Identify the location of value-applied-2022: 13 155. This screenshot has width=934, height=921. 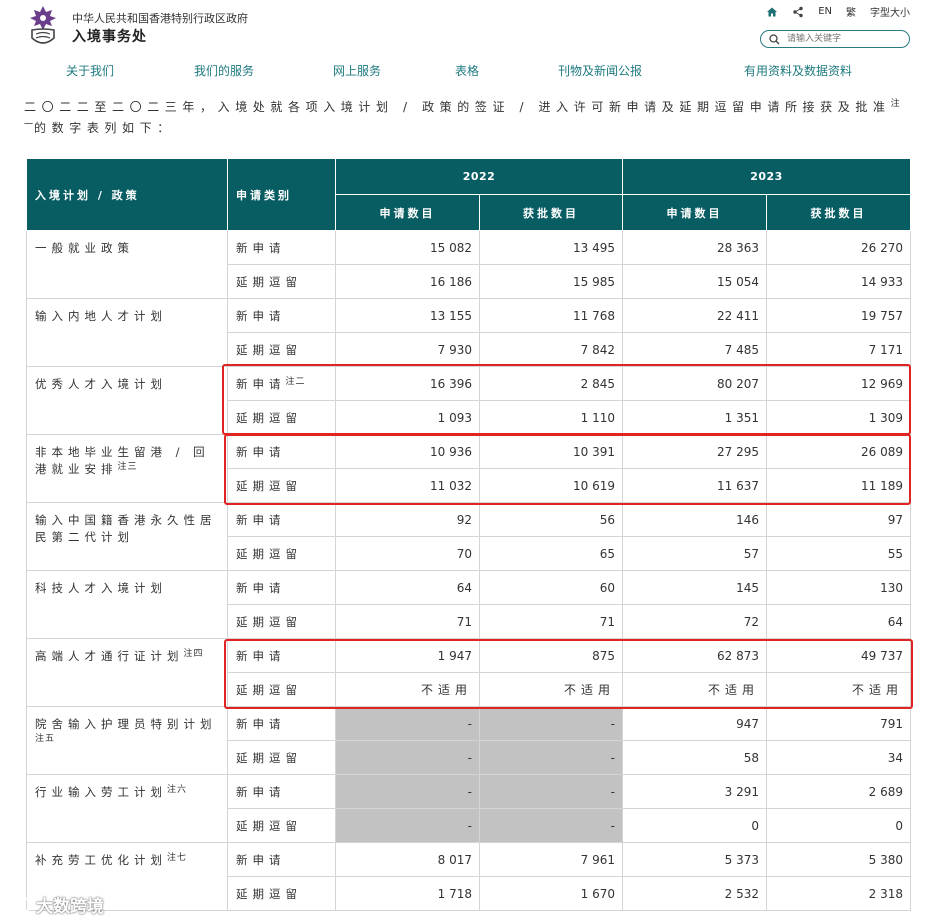
(407, 315).